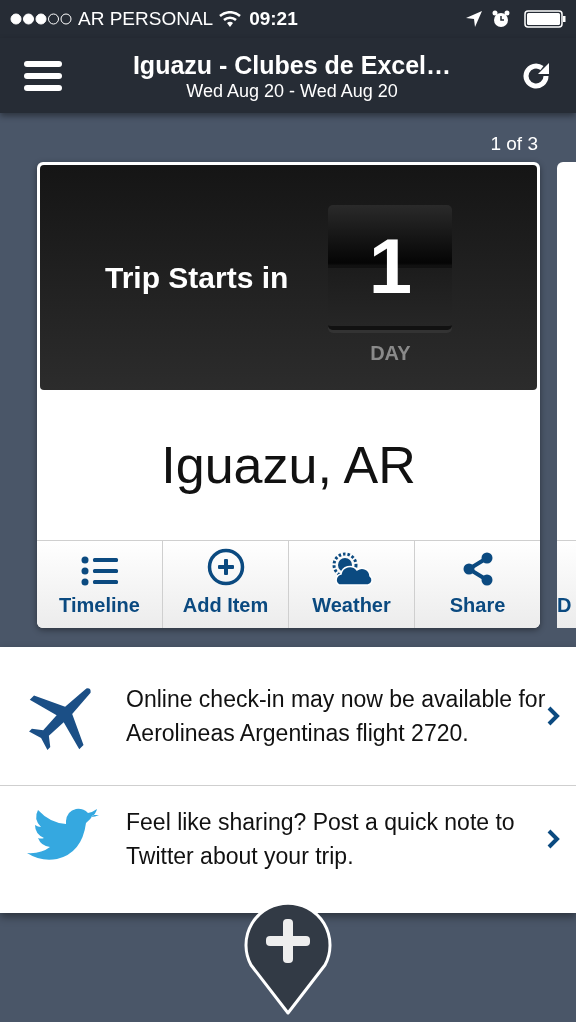 The height and width of the screenshot is (1022, 576). I want to click on card-action-button: Weather, so click(351, 584).